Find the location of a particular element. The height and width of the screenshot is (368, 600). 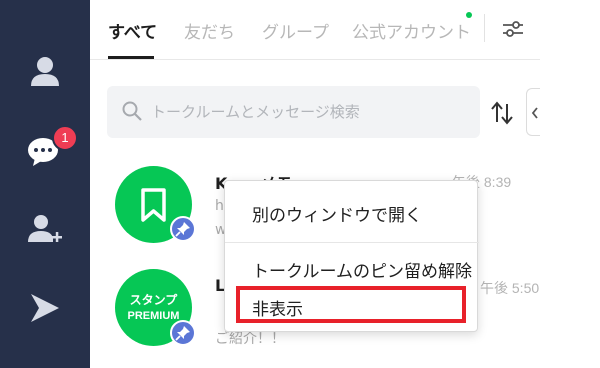

menu-item-open-new-window: 別のウィンドウで開く is located at coordinates (352, 213).